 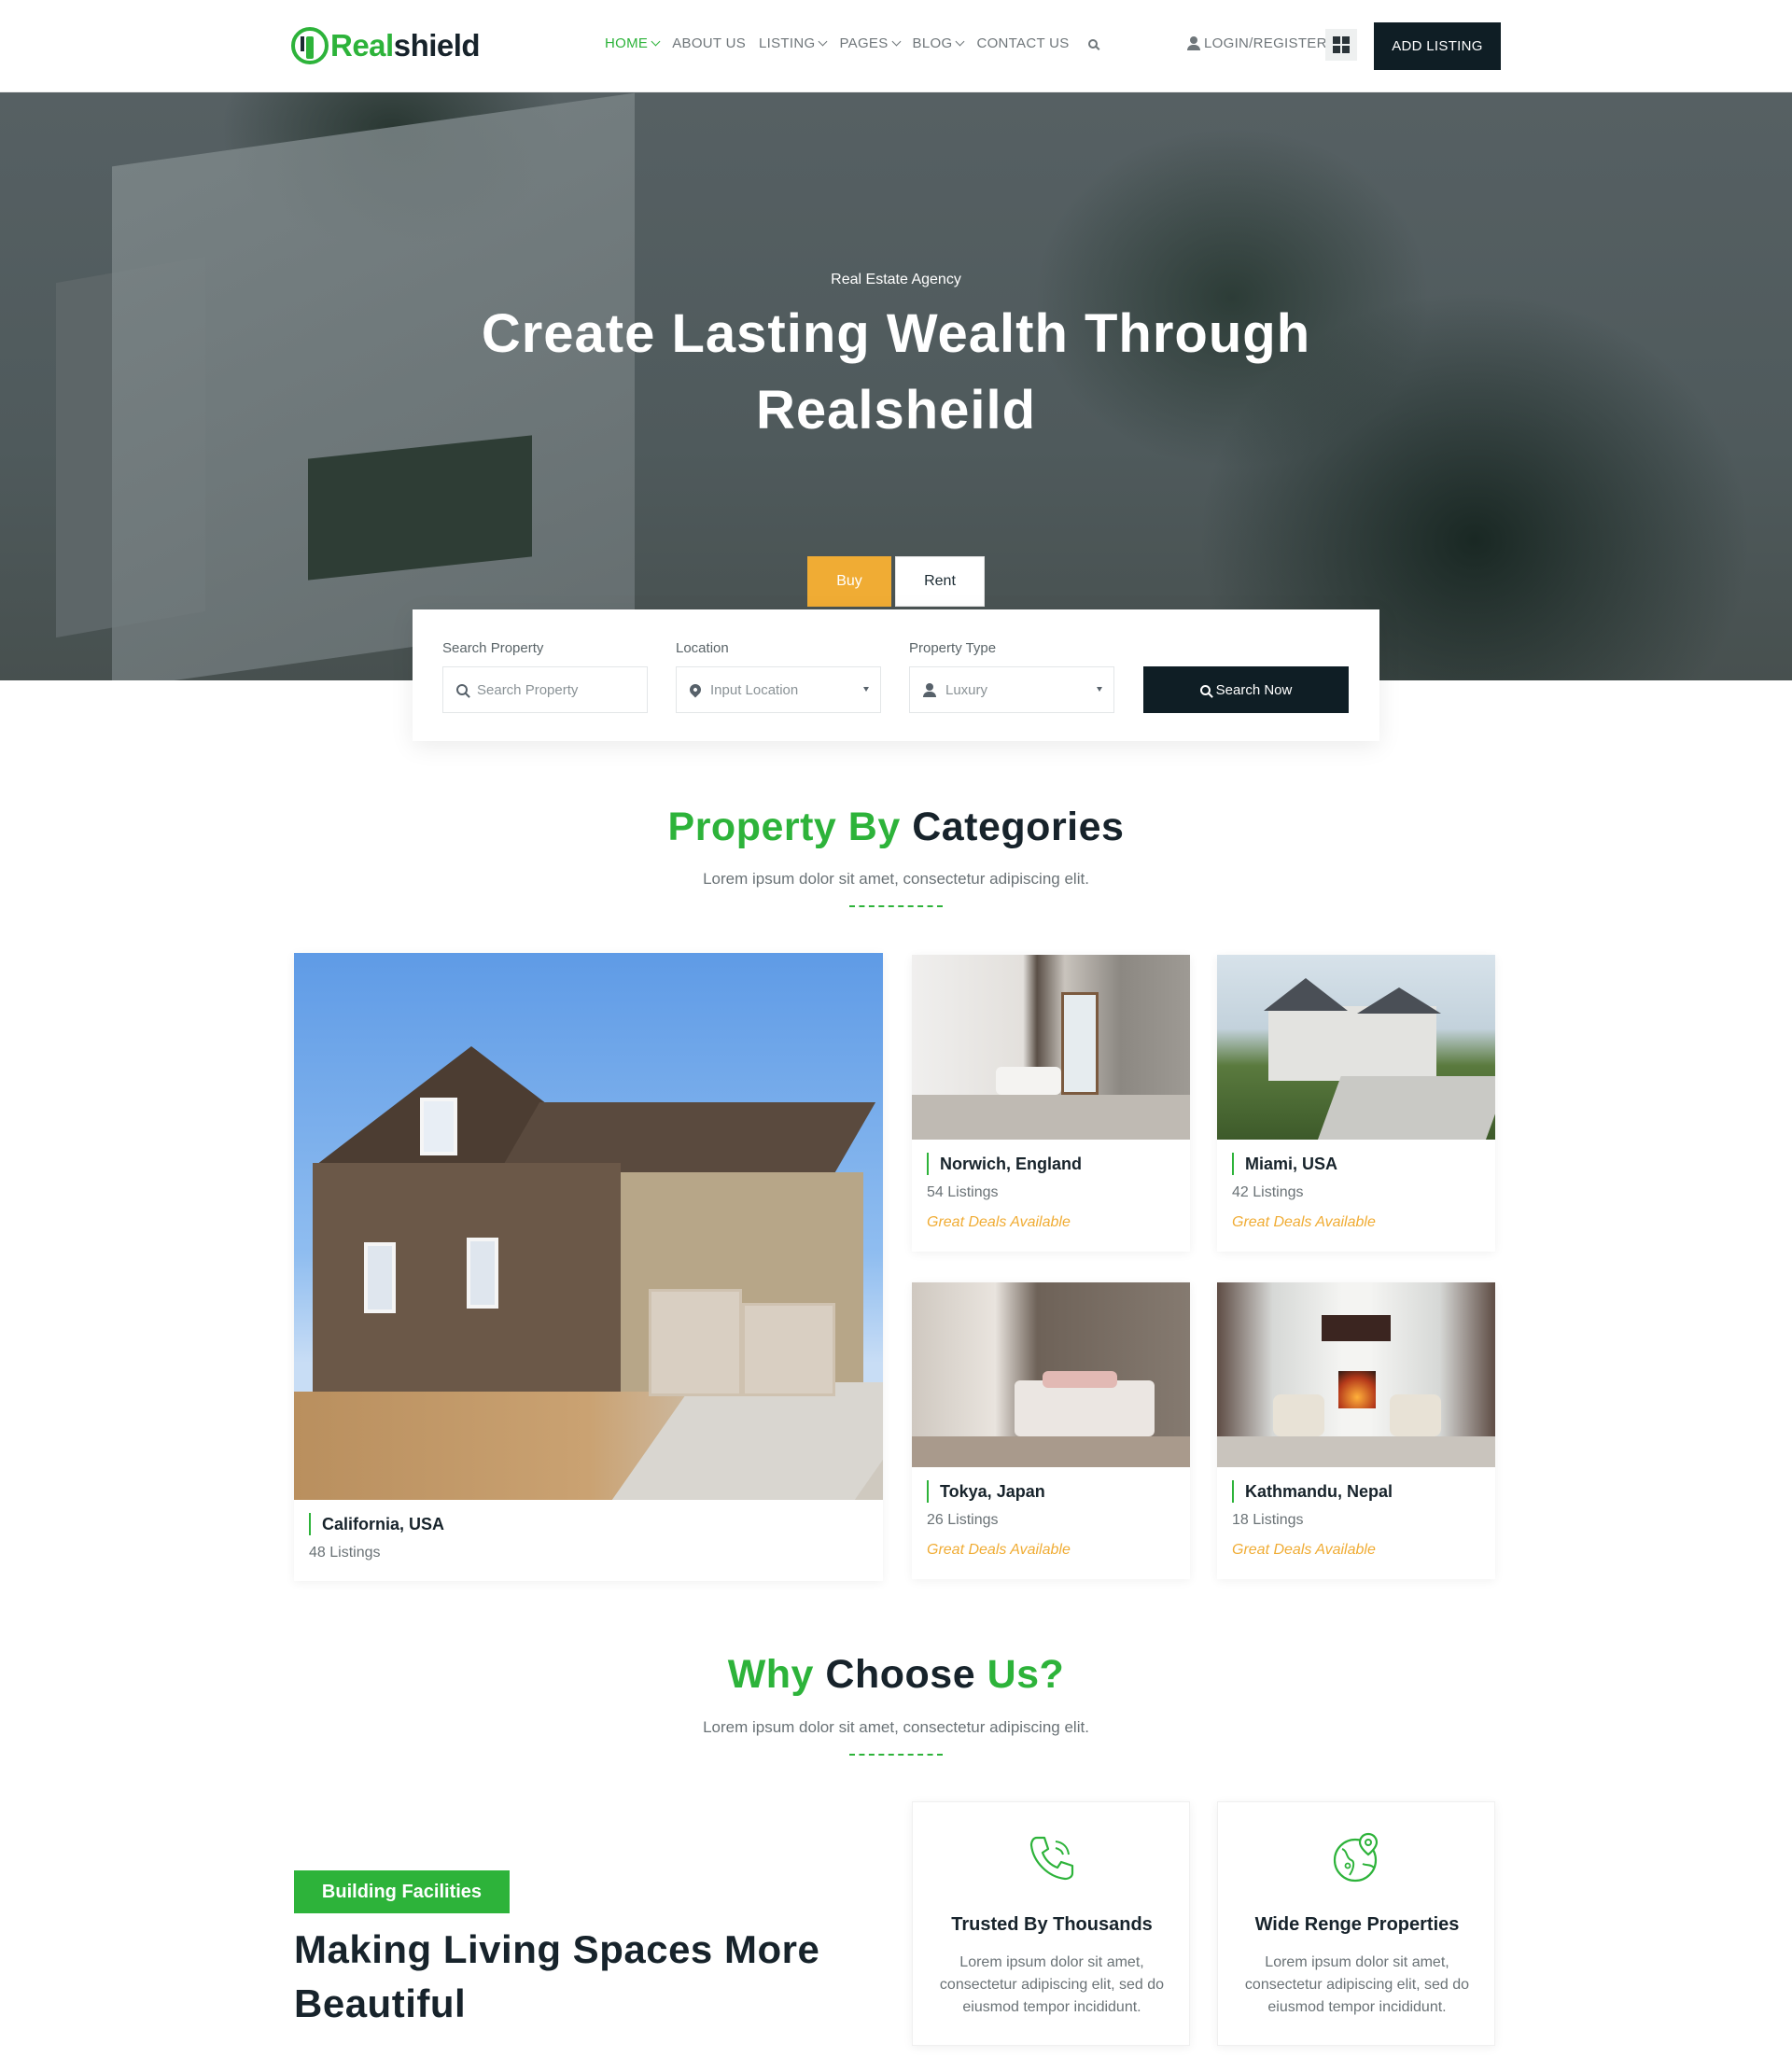 What do you see at coordinates (345, 1553) in the screenshot?
I see `category-count: 48 Listings` at bounding box center [345, 1553].